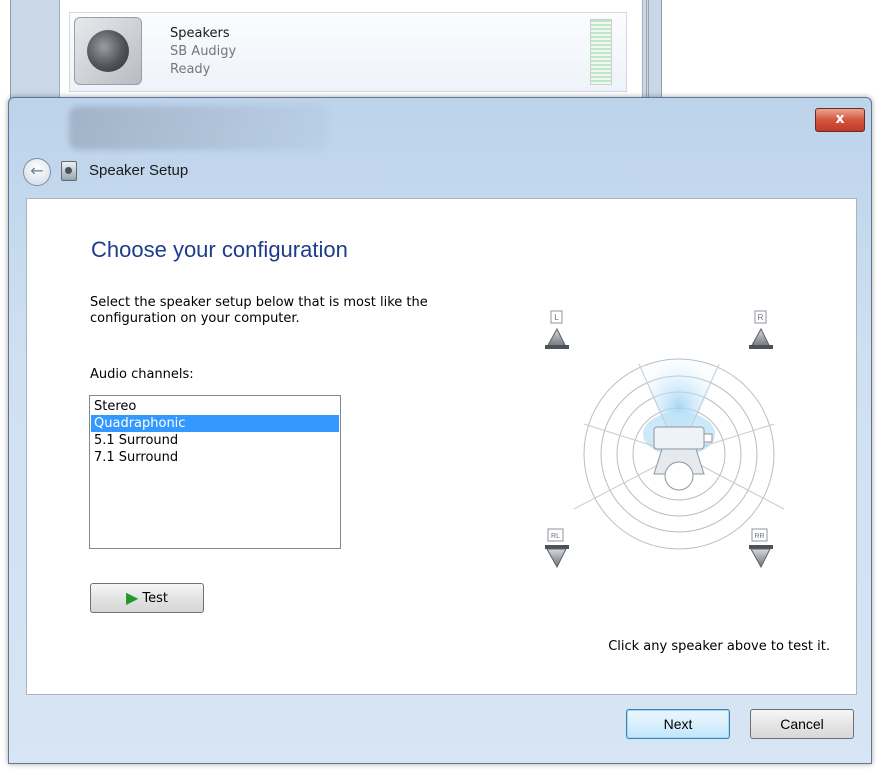 Image resolution: width=876 pixels, height=769 pixels. I want to click on rear-left-speaker-icon: RL, so click(557, 548).